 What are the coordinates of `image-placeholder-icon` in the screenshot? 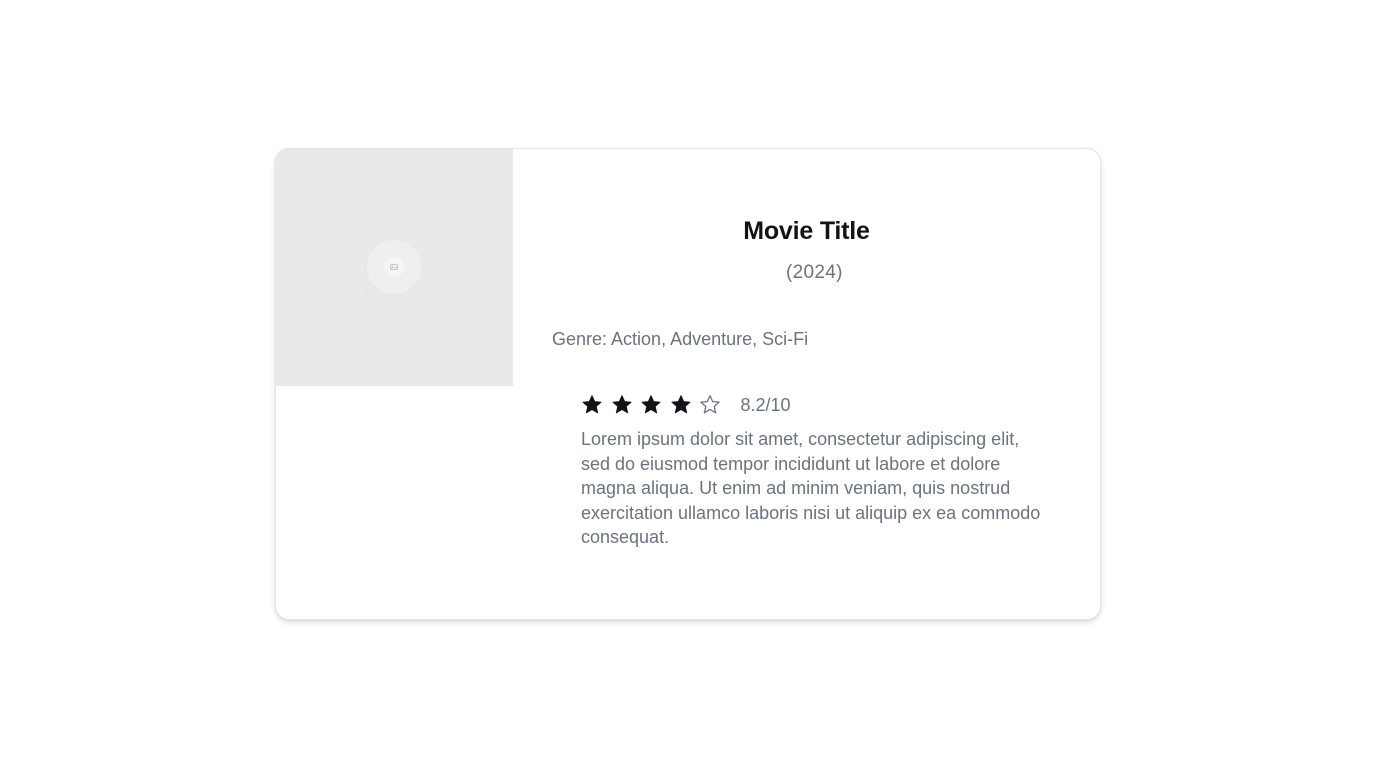 It's located at (394, 267).